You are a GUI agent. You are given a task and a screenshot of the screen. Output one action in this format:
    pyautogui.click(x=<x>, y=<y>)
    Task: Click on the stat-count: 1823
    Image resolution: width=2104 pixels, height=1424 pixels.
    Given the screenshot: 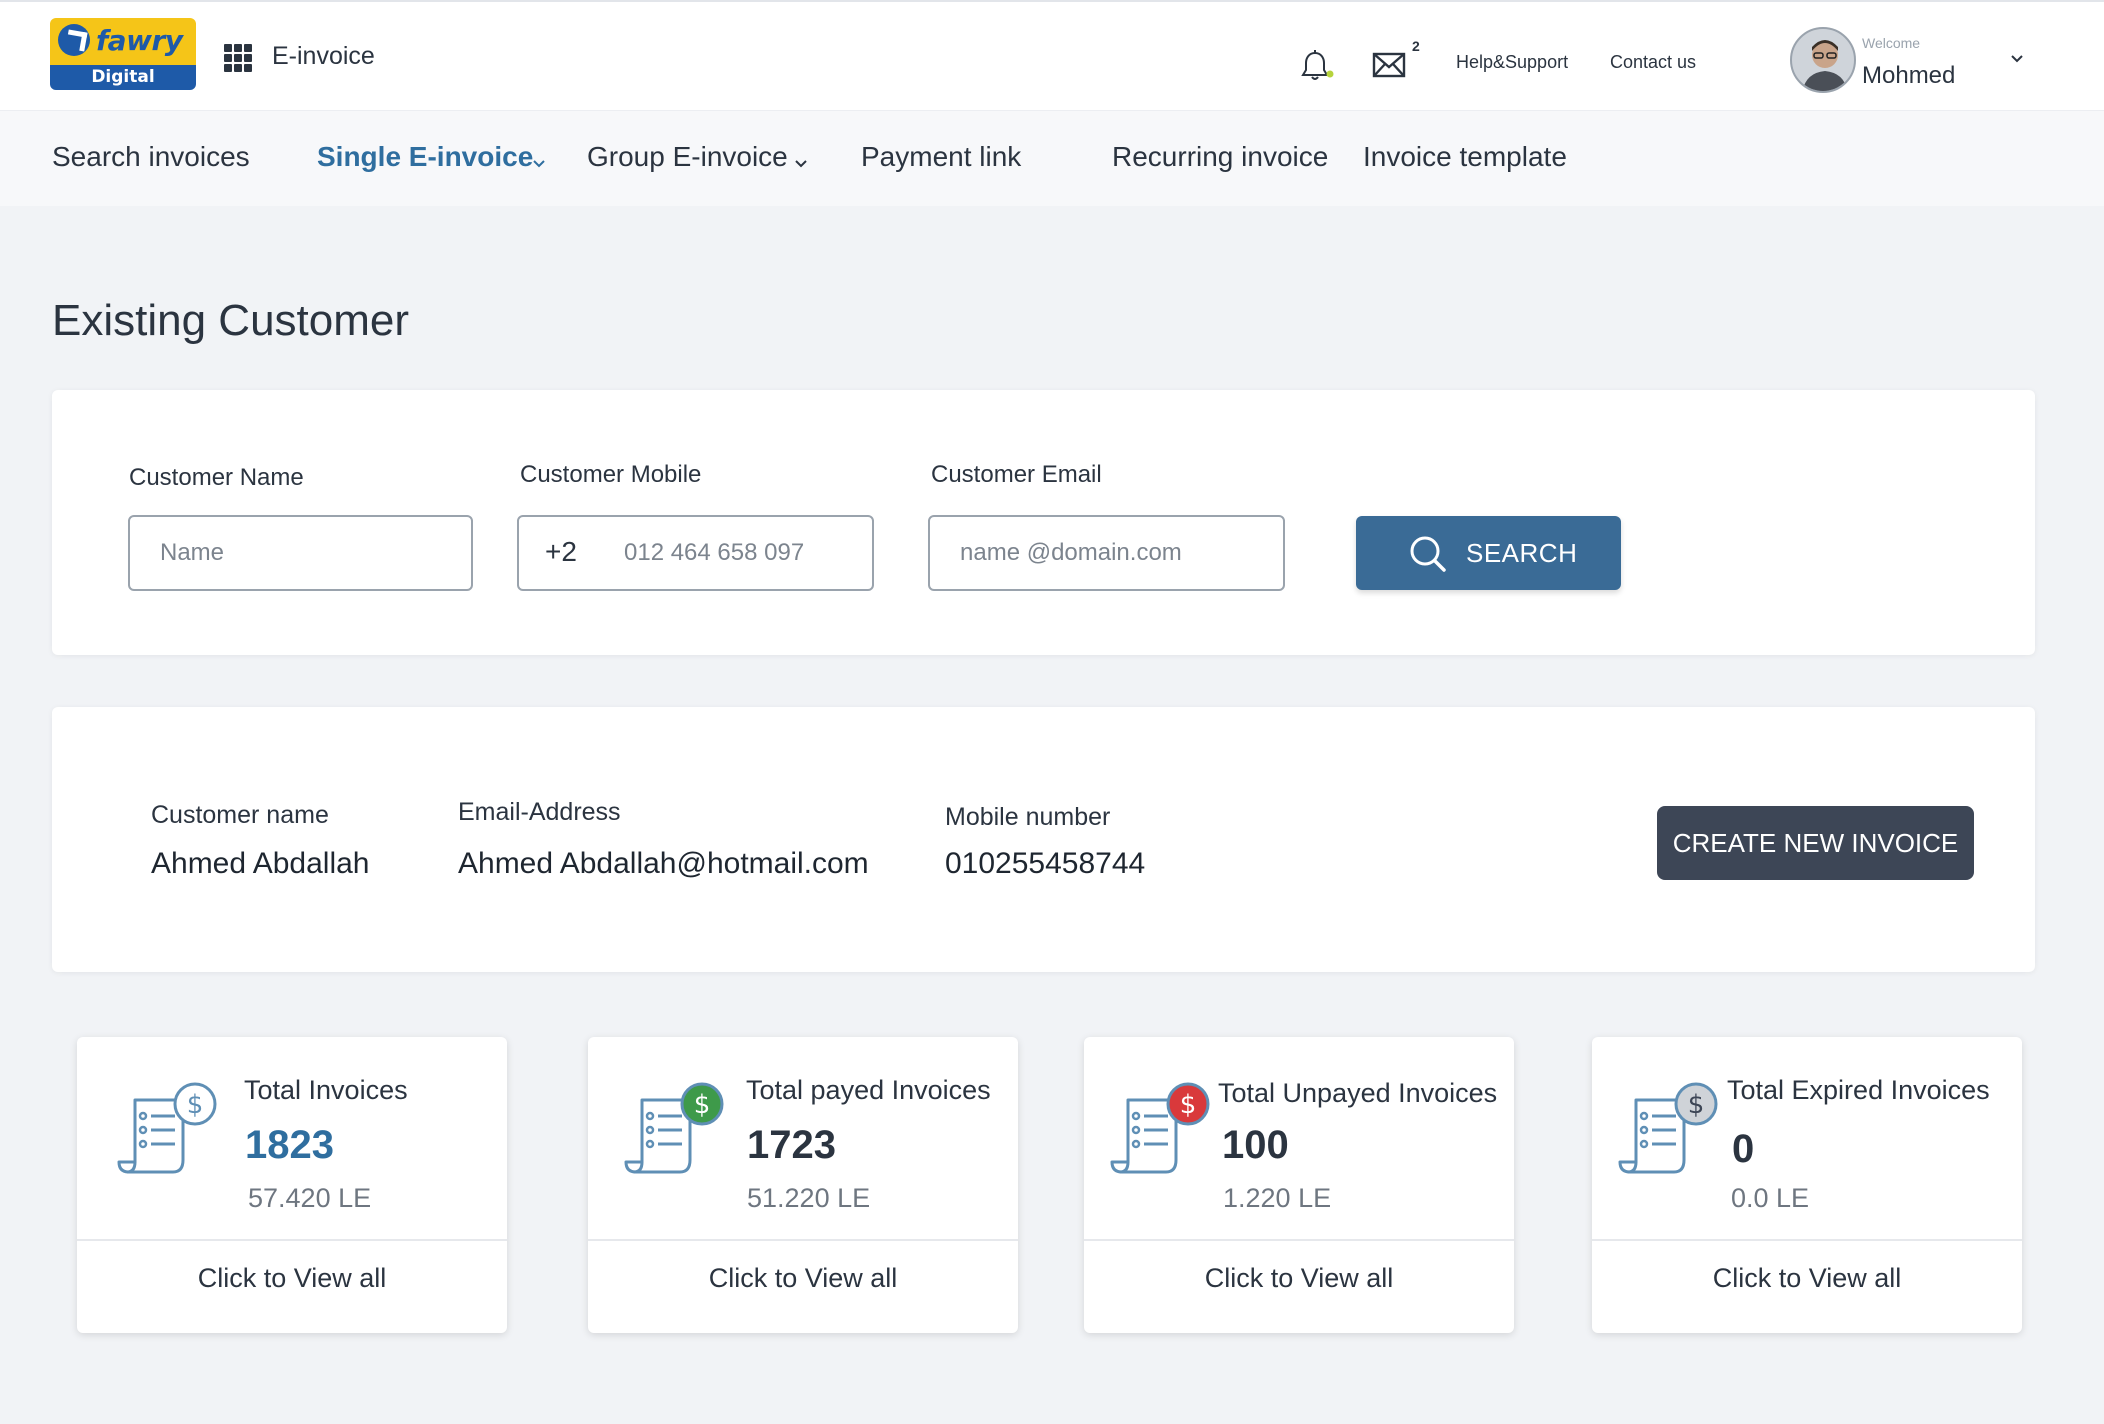 What is the action you would take?
    pyautogui.click(x=289, y=1145)
    